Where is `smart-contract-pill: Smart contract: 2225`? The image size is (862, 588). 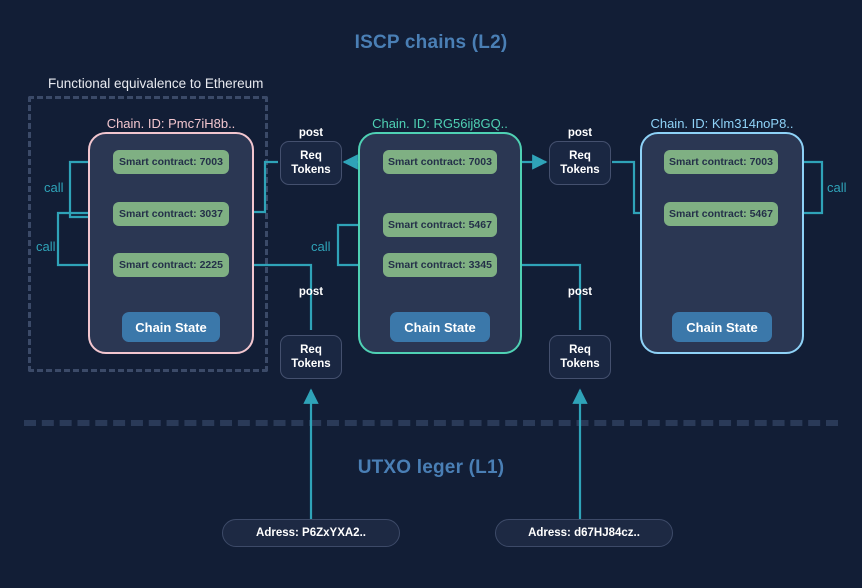
smart-contract-pill: Smart contract: 2225 is located at coordinates (171, 265).